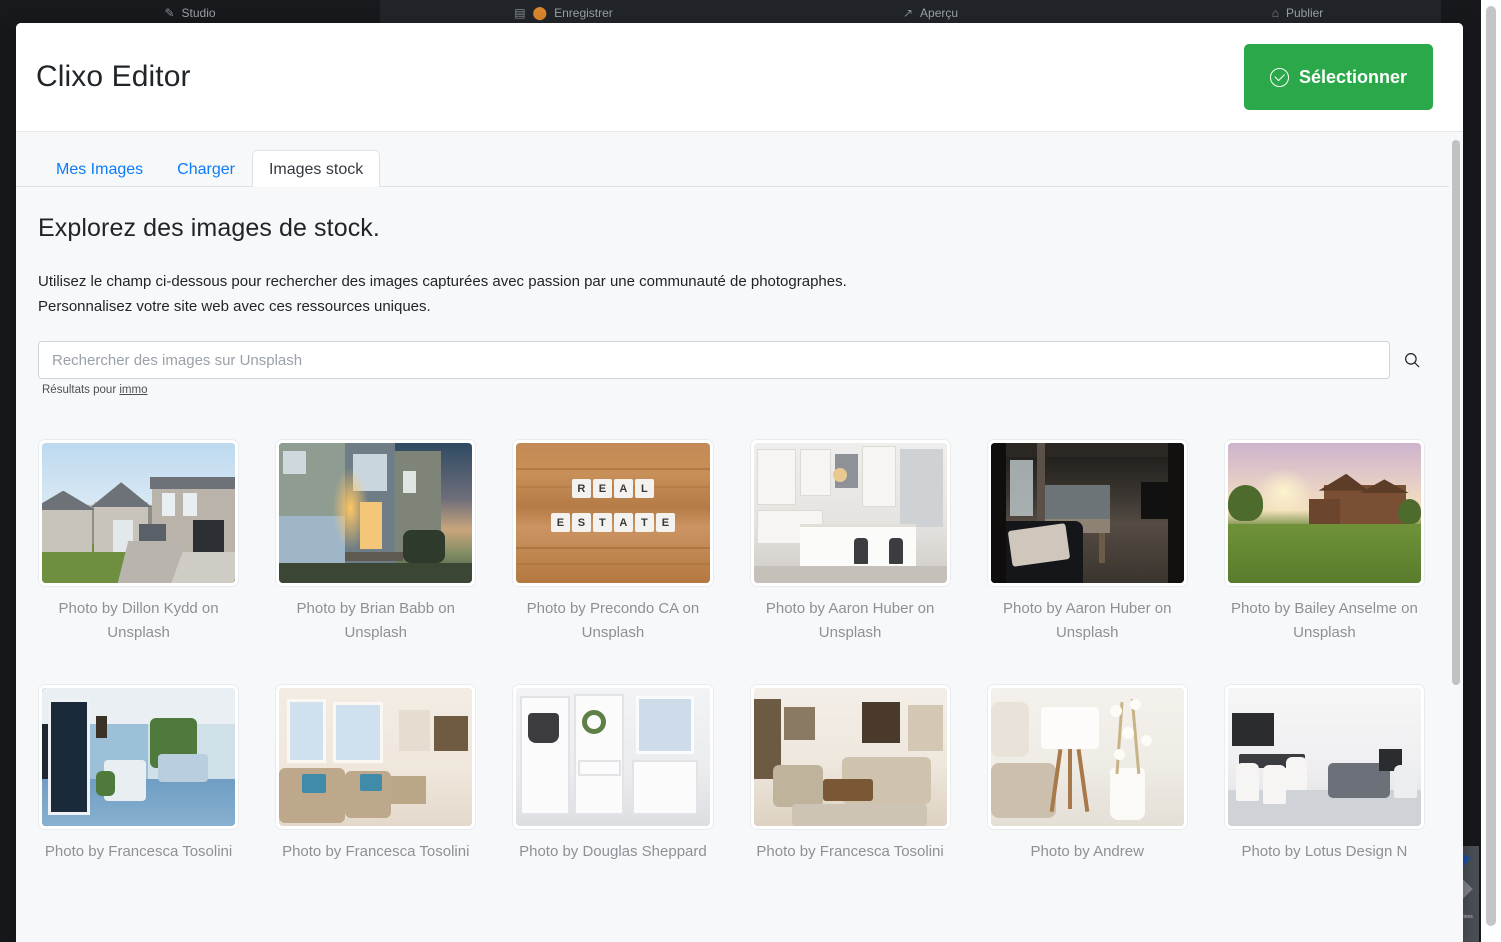 The height and width of the screenshot is (942, 1501). Describe the element at coordinates (739, 77) in the screenshot. I see `modal-header: Clixo Editor Sélectionner` at that location.